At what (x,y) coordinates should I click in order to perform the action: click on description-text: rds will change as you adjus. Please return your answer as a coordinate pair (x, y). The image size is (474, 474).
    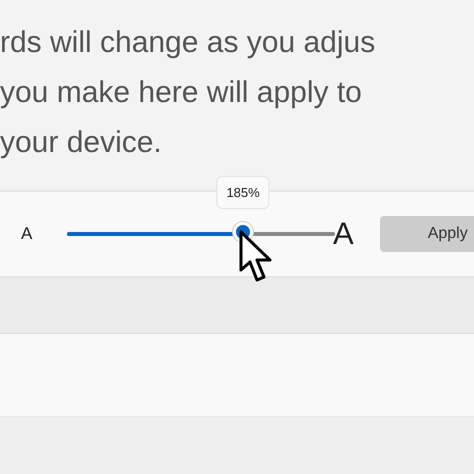
    Looking at the image, I should click on (188, 43).